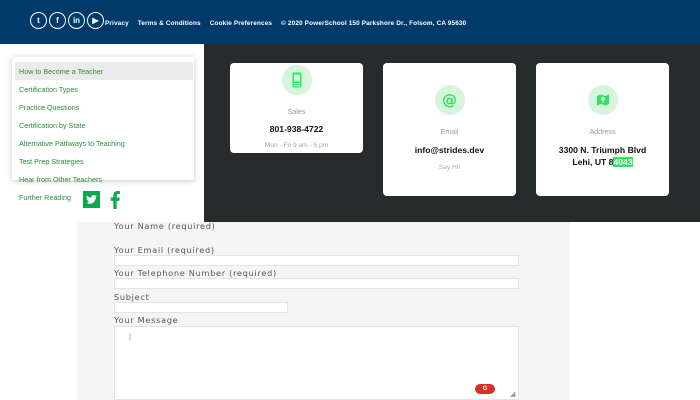  What do you see at coordinates (593, 162) in the screenshot?
I see `address-line-2-text: Lehi, UT 8` at bounding box center [593, 162].